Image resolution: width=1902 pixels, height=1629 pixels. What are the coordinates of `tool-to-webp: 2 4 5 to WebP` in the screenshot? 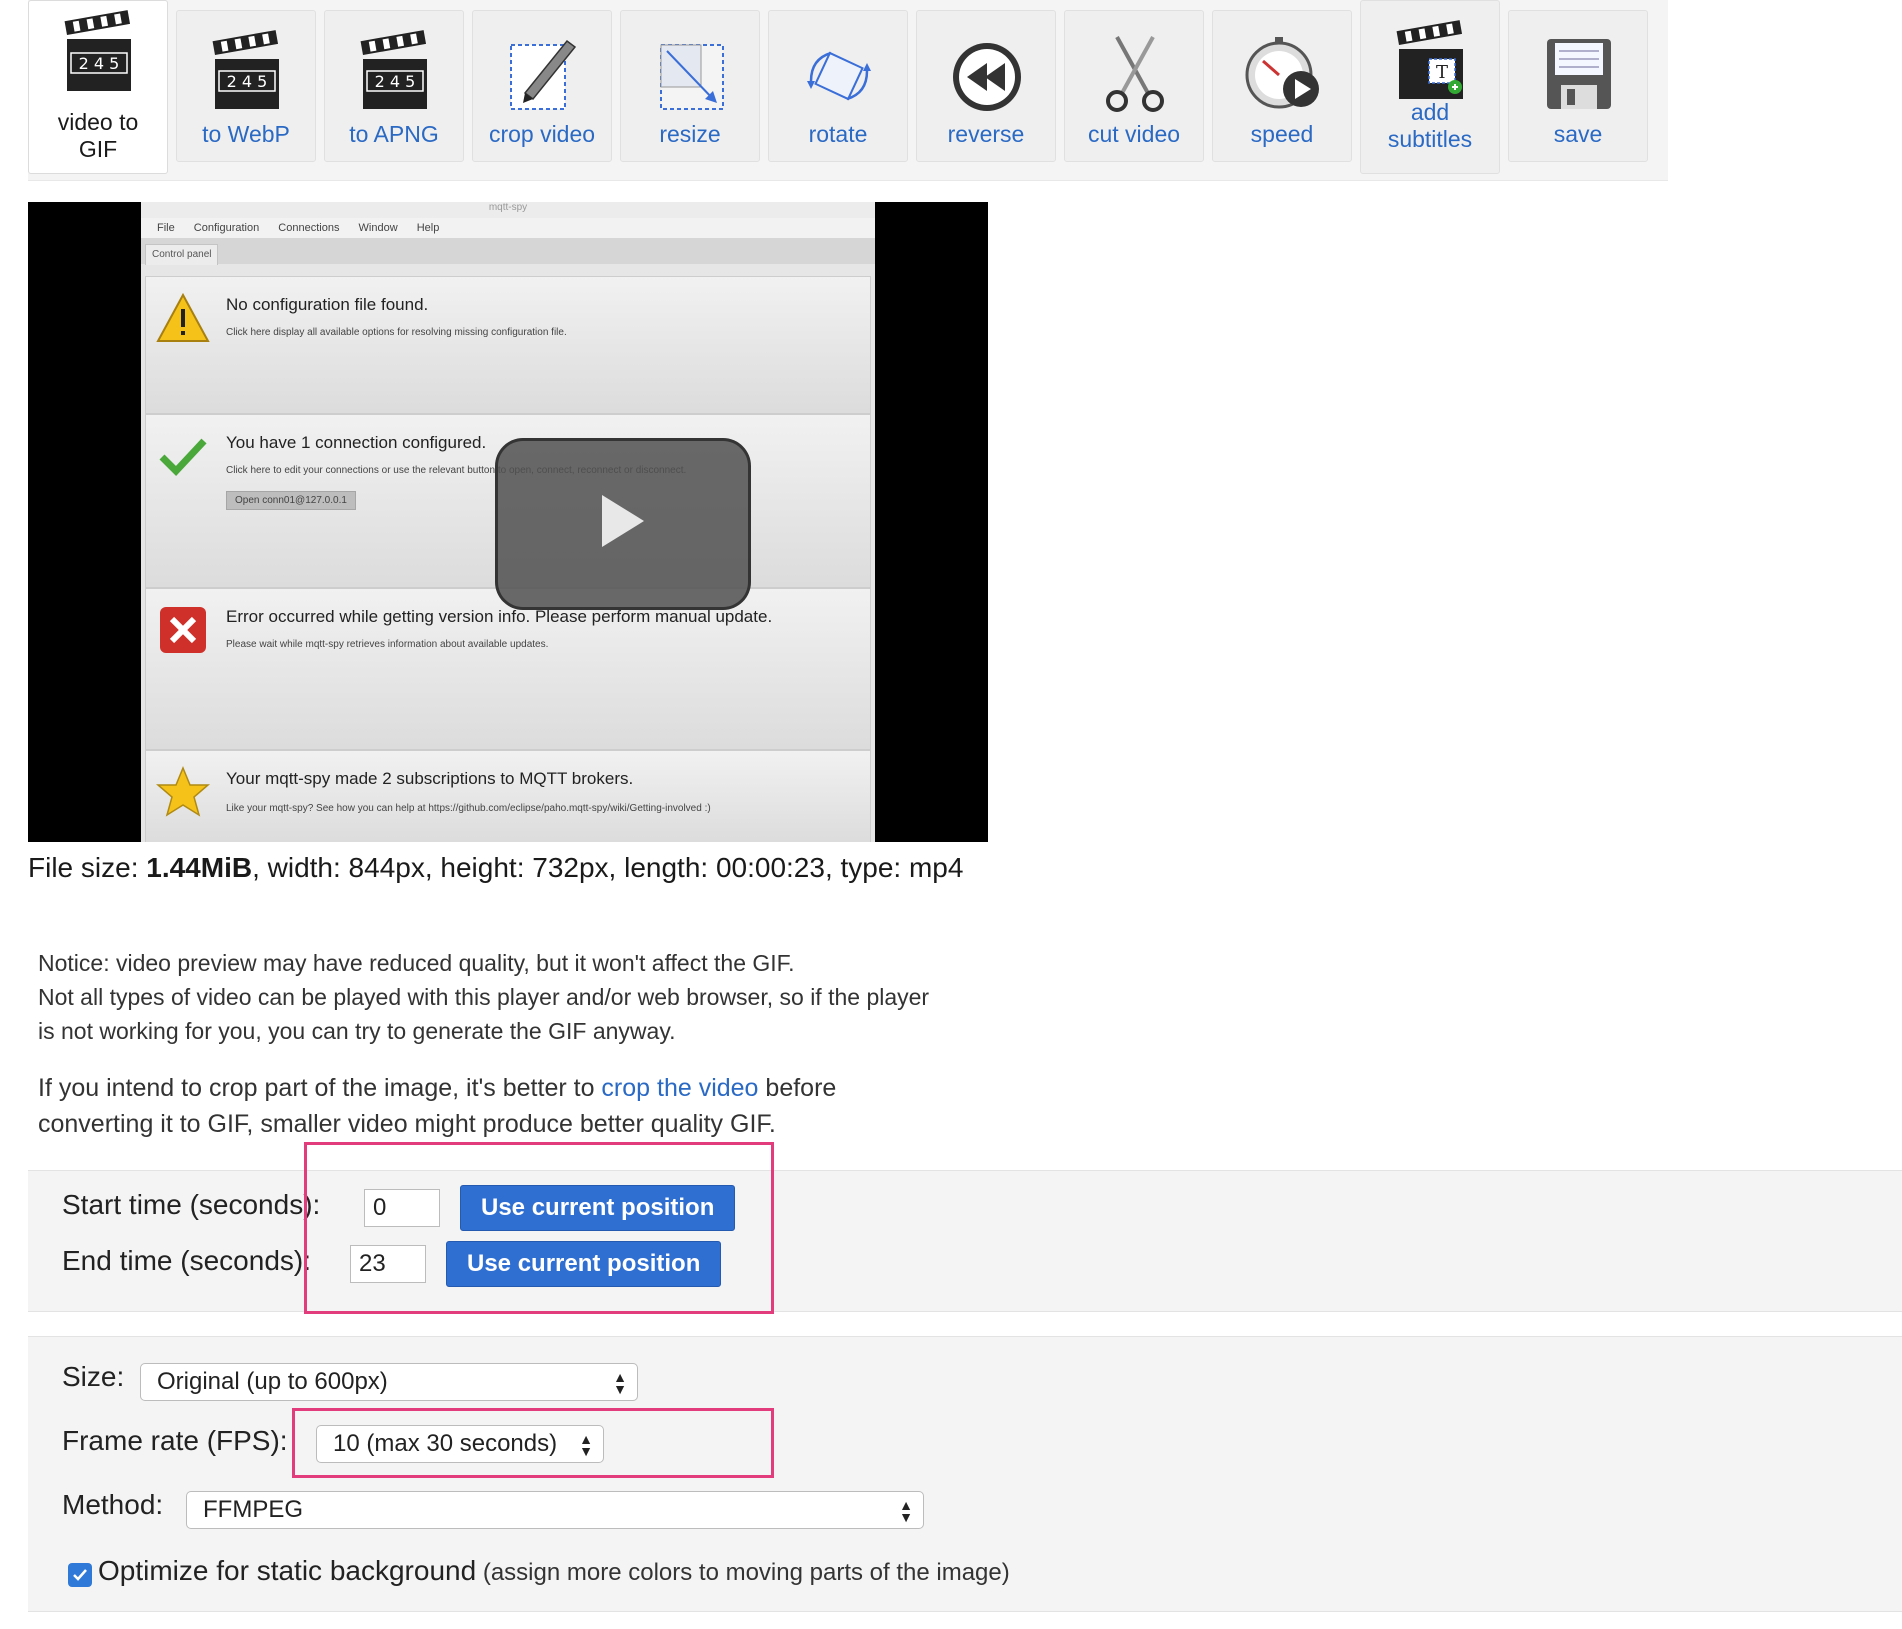 It's located at (246, 86).